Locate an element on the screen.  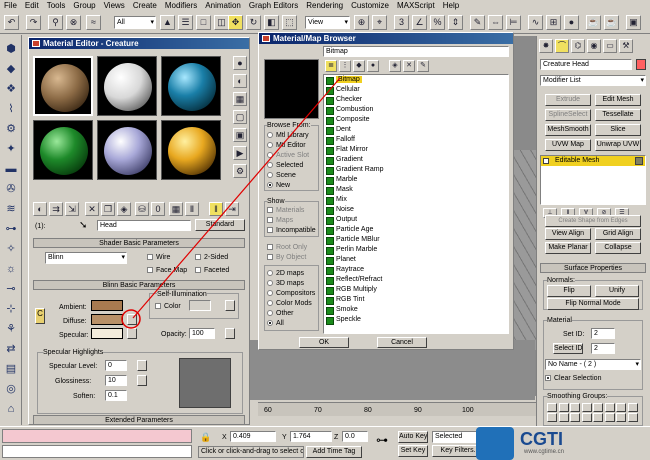
object-color-swatch is located at coordinates (641, 64).